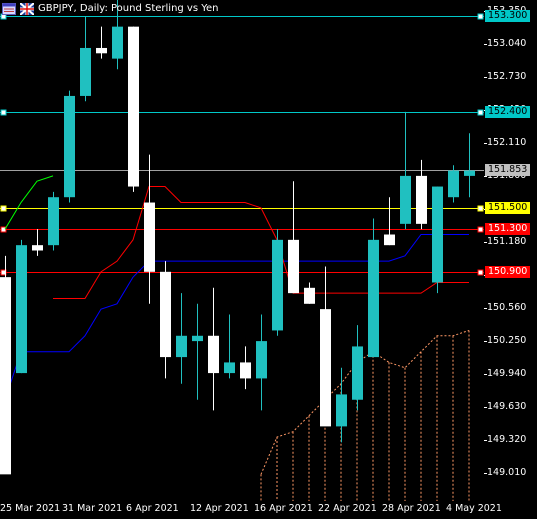 The height and width of the screenshot is (519, 537). I want to click on price-tick-label: 149.940, so click(507, 374).